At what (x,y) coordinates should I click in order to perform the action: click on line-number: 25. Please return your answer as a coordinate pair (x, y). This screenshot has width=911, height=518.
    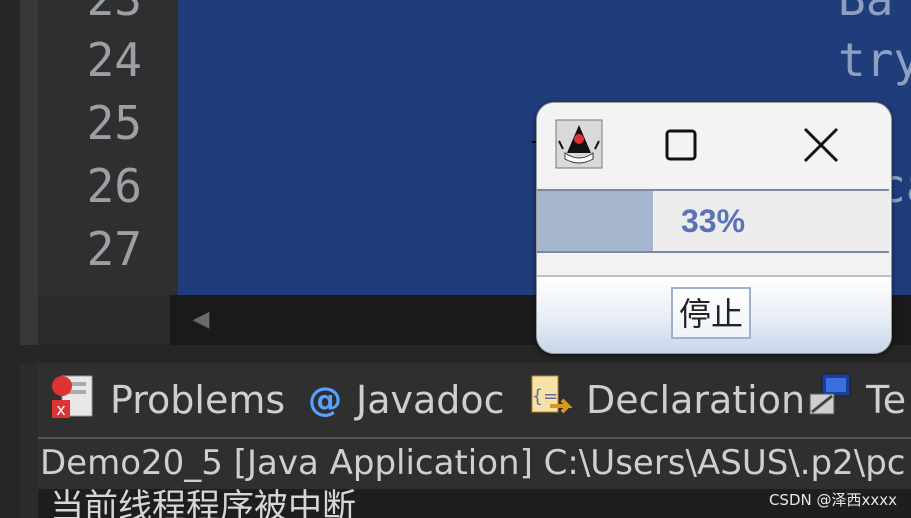
    Looking at the image, I should click on (114, 123).